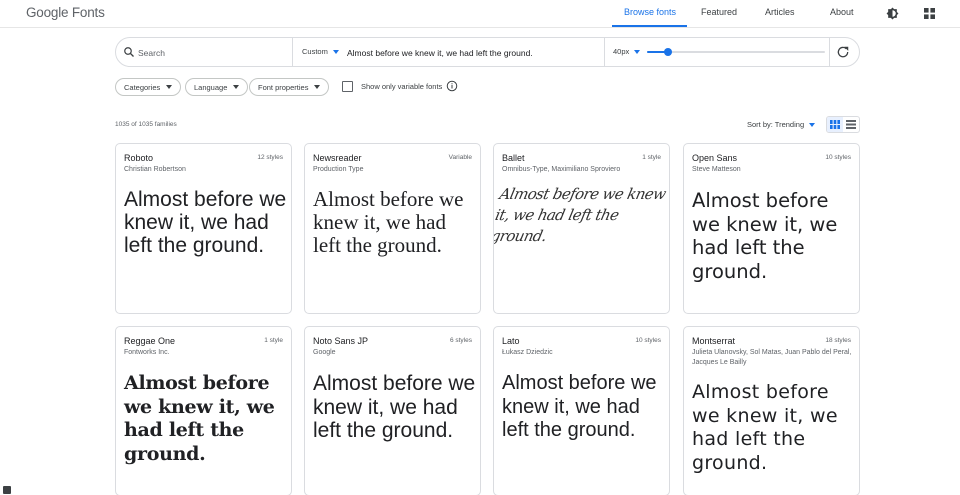 The image size is (960, 495). What do you see at coordinates (129, 52) in the screenshot?
I see `search-icon` at bounding box center [129, 52].